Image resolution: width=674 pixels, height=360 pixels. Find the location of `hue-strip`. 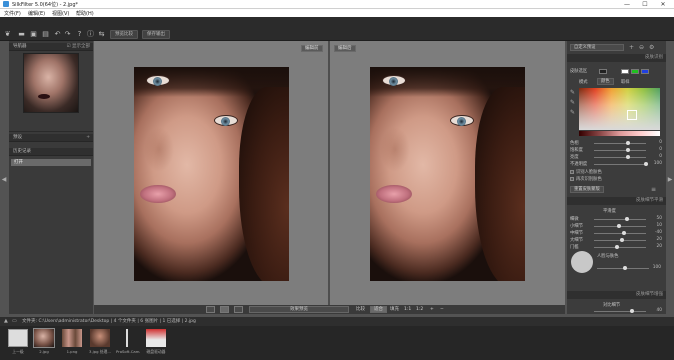

hue-strip is located at coordinates (619, 133).